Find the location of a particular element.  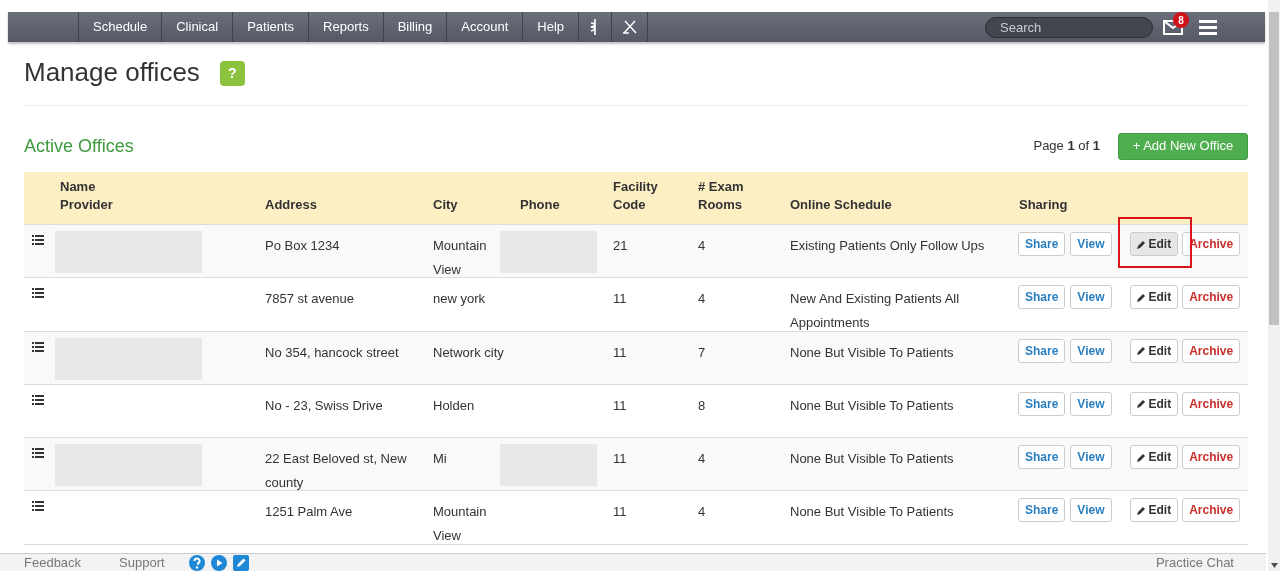

nav-tab: Clinical is located at coordinates (198, 27).